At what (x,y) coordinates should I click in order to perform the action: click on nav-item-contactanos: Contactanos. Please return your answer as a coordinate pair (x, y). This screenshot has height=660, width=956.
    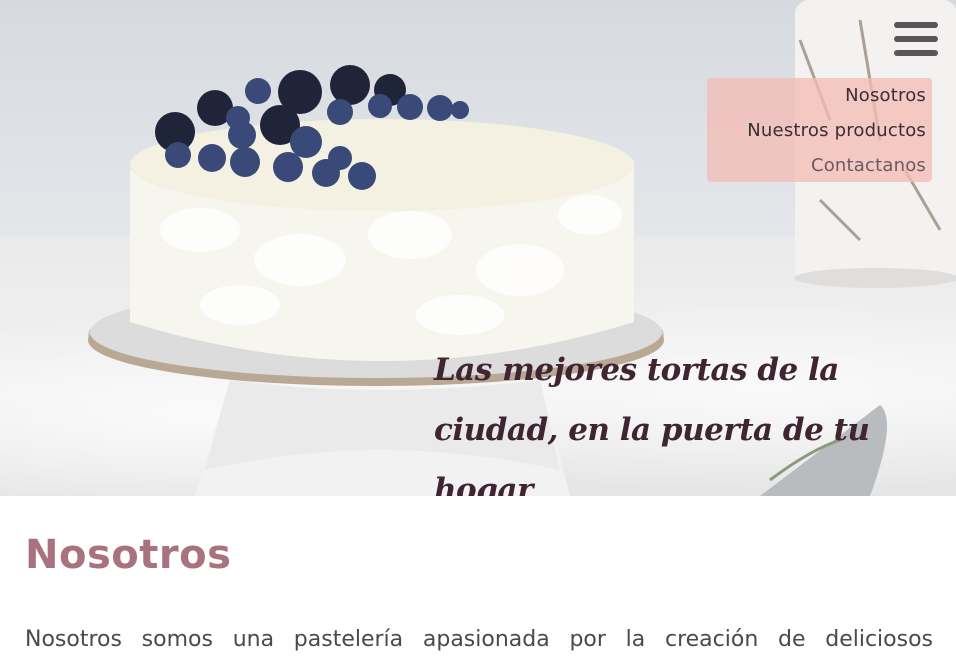
    Looking at the image, I should click on (819, 165).